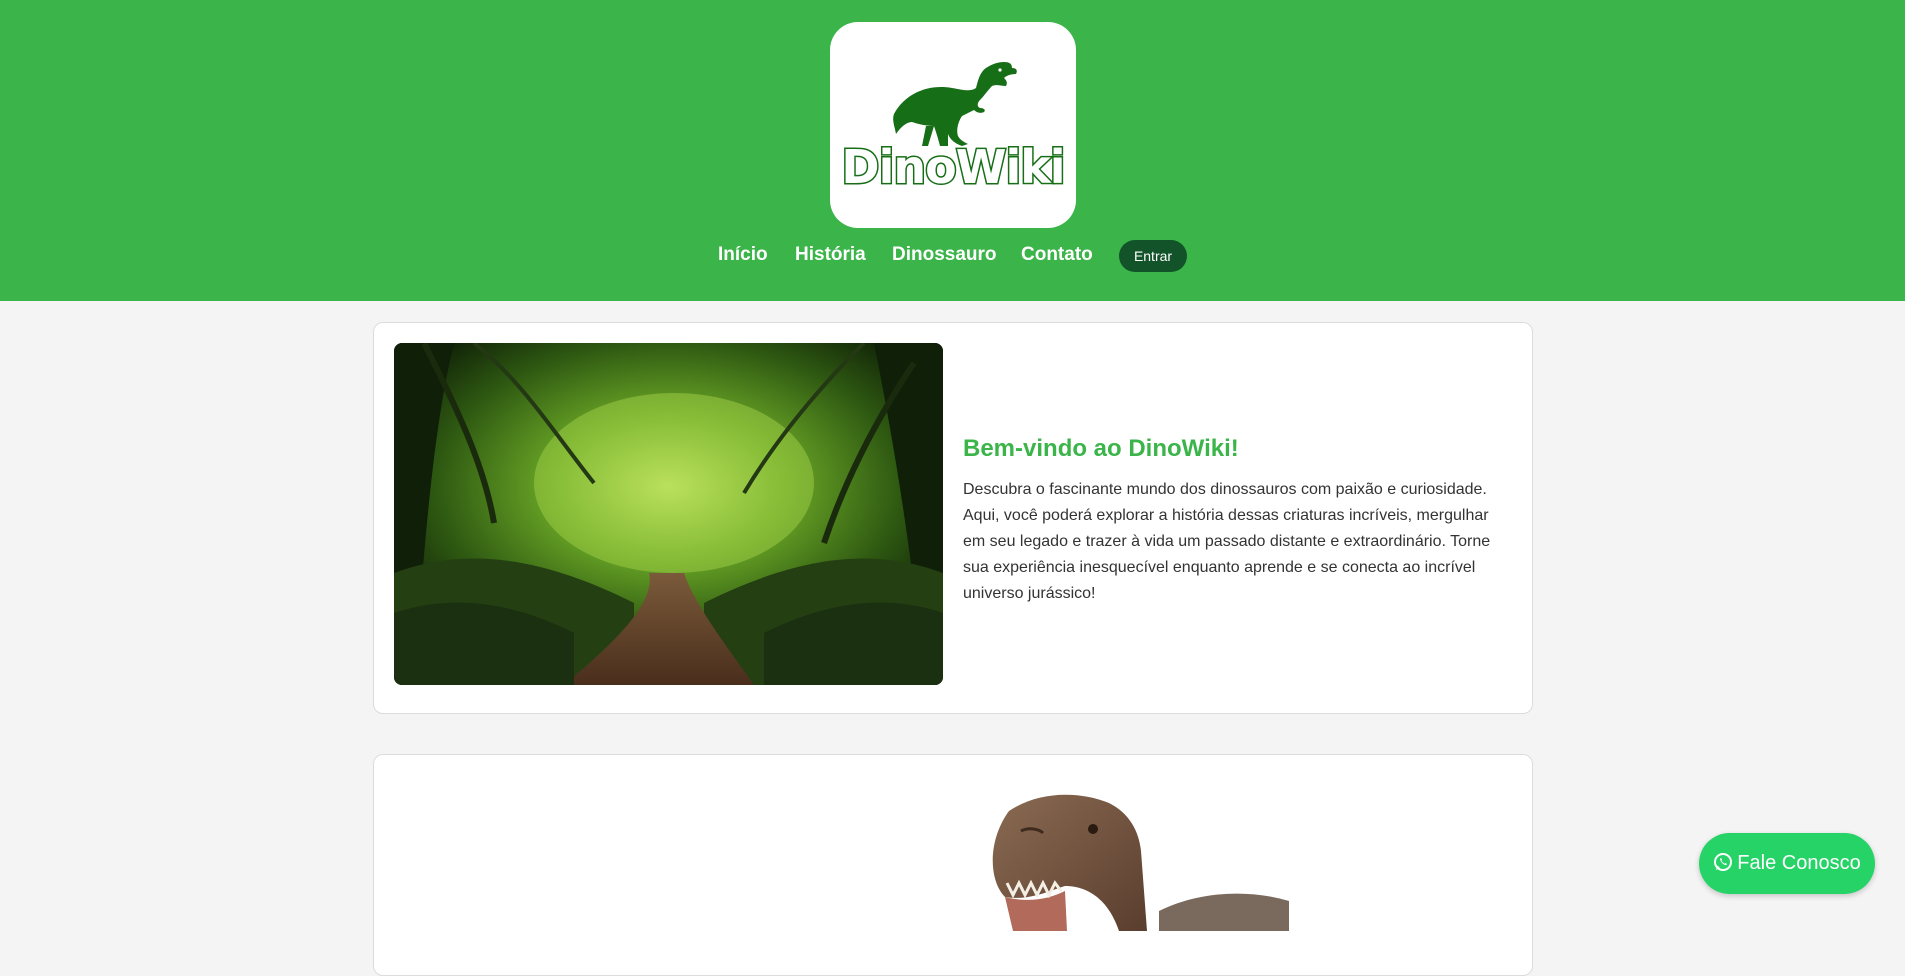 This screenshot has height=976, width=1905. I want to click on login-button: Entrar, so click(1153, 256).